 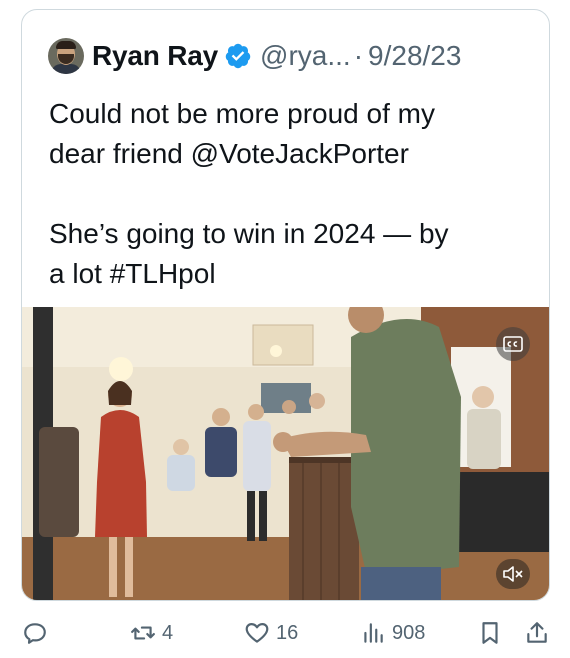 I want to click on verified-badge-icon, so click(x=238, y=56).